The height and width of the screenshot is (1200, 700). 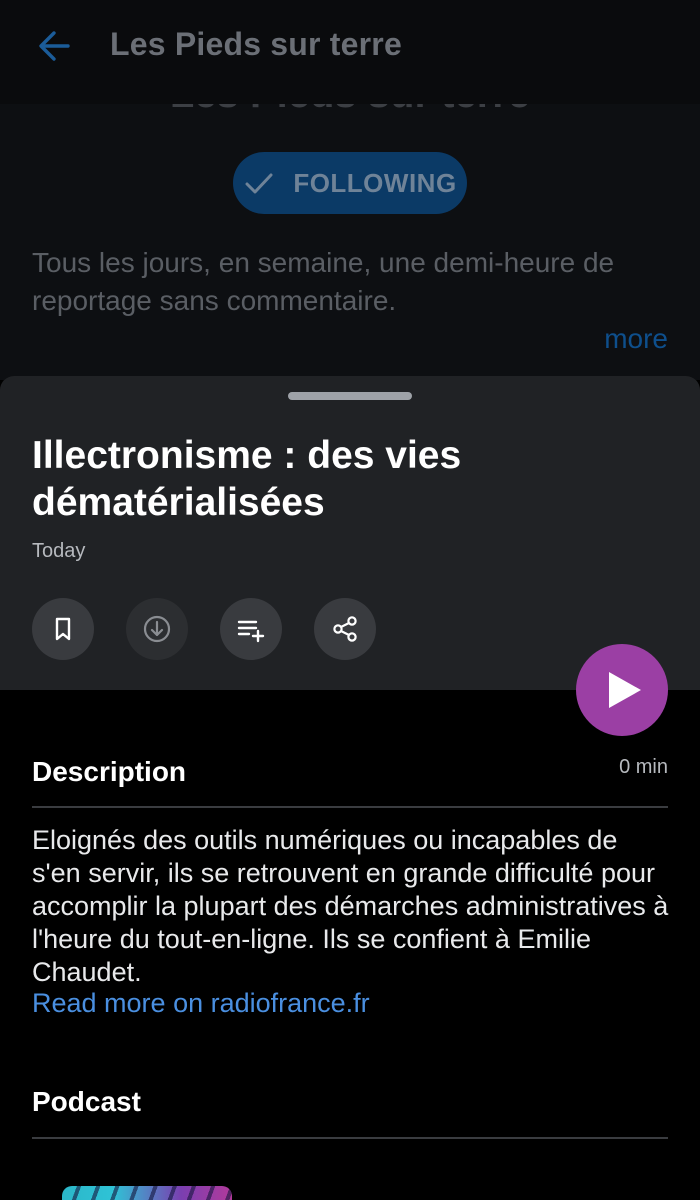 I want to click on add-to-queue-icon, so click(x=251, y=631).